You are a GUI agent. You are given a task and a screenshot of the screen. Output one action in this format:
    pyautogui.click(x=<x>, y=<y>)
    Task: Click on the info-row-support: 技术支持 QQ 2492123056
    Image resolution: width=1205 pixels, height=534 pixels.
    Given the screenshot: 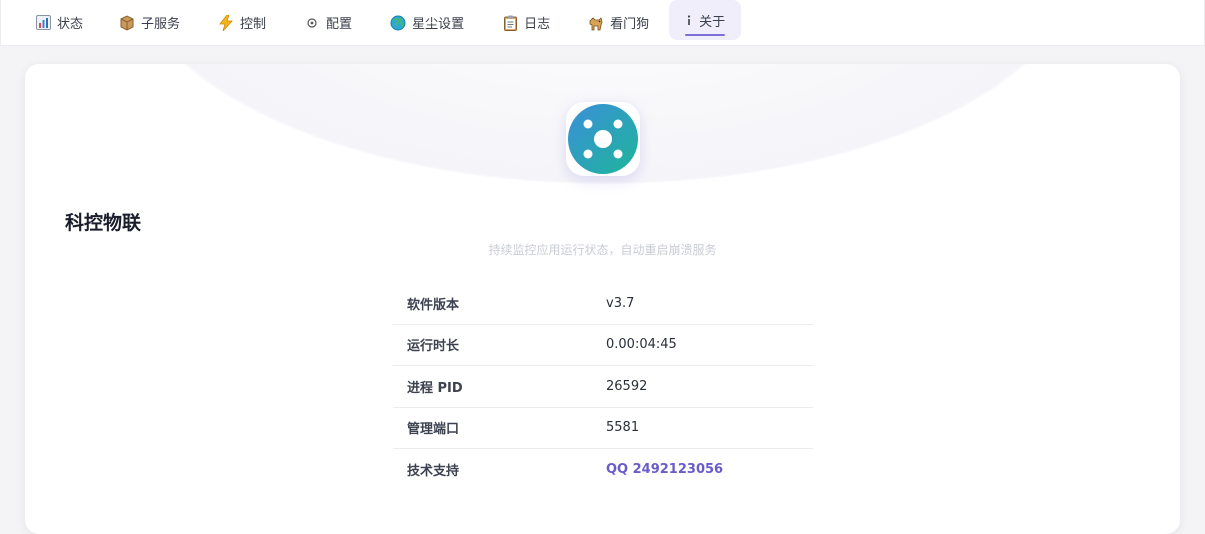 What is the action you would take?
    pyautogui.click(x=603, y=470)
    